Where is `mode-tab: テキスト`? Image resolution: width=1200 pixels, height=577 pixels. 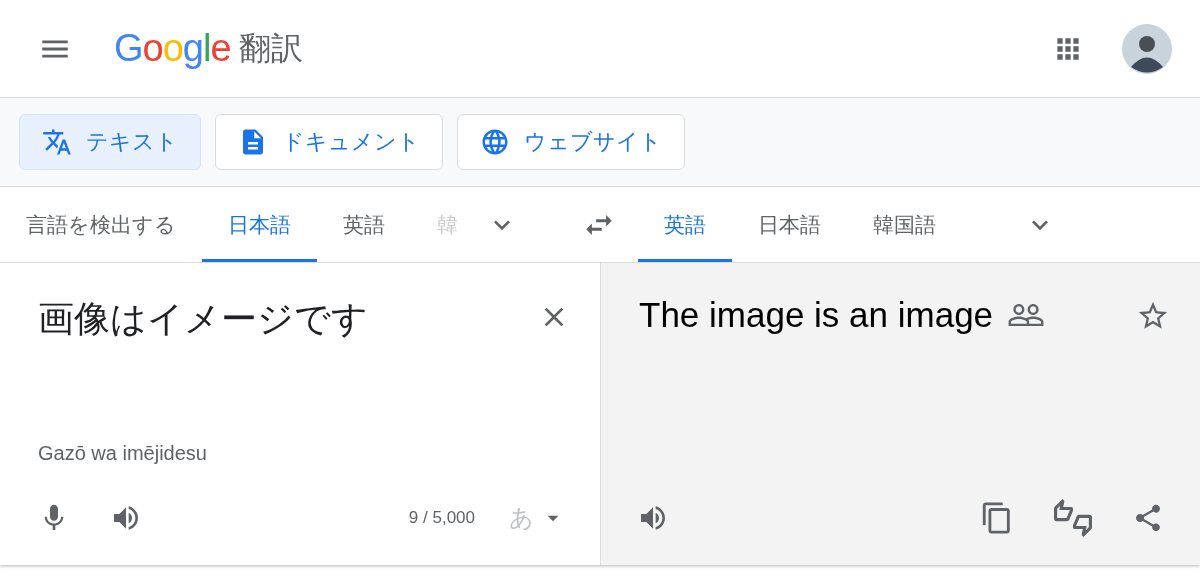 mode-tab: テキスト is located at coordinates (110, 142).